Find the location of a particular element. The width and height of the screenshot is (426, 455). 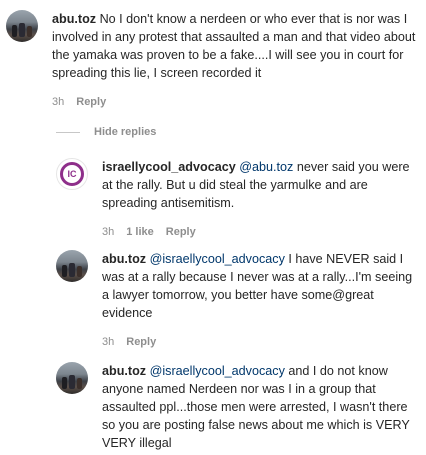

mention-link: @abu.toz is located at coordinates (266, 167).